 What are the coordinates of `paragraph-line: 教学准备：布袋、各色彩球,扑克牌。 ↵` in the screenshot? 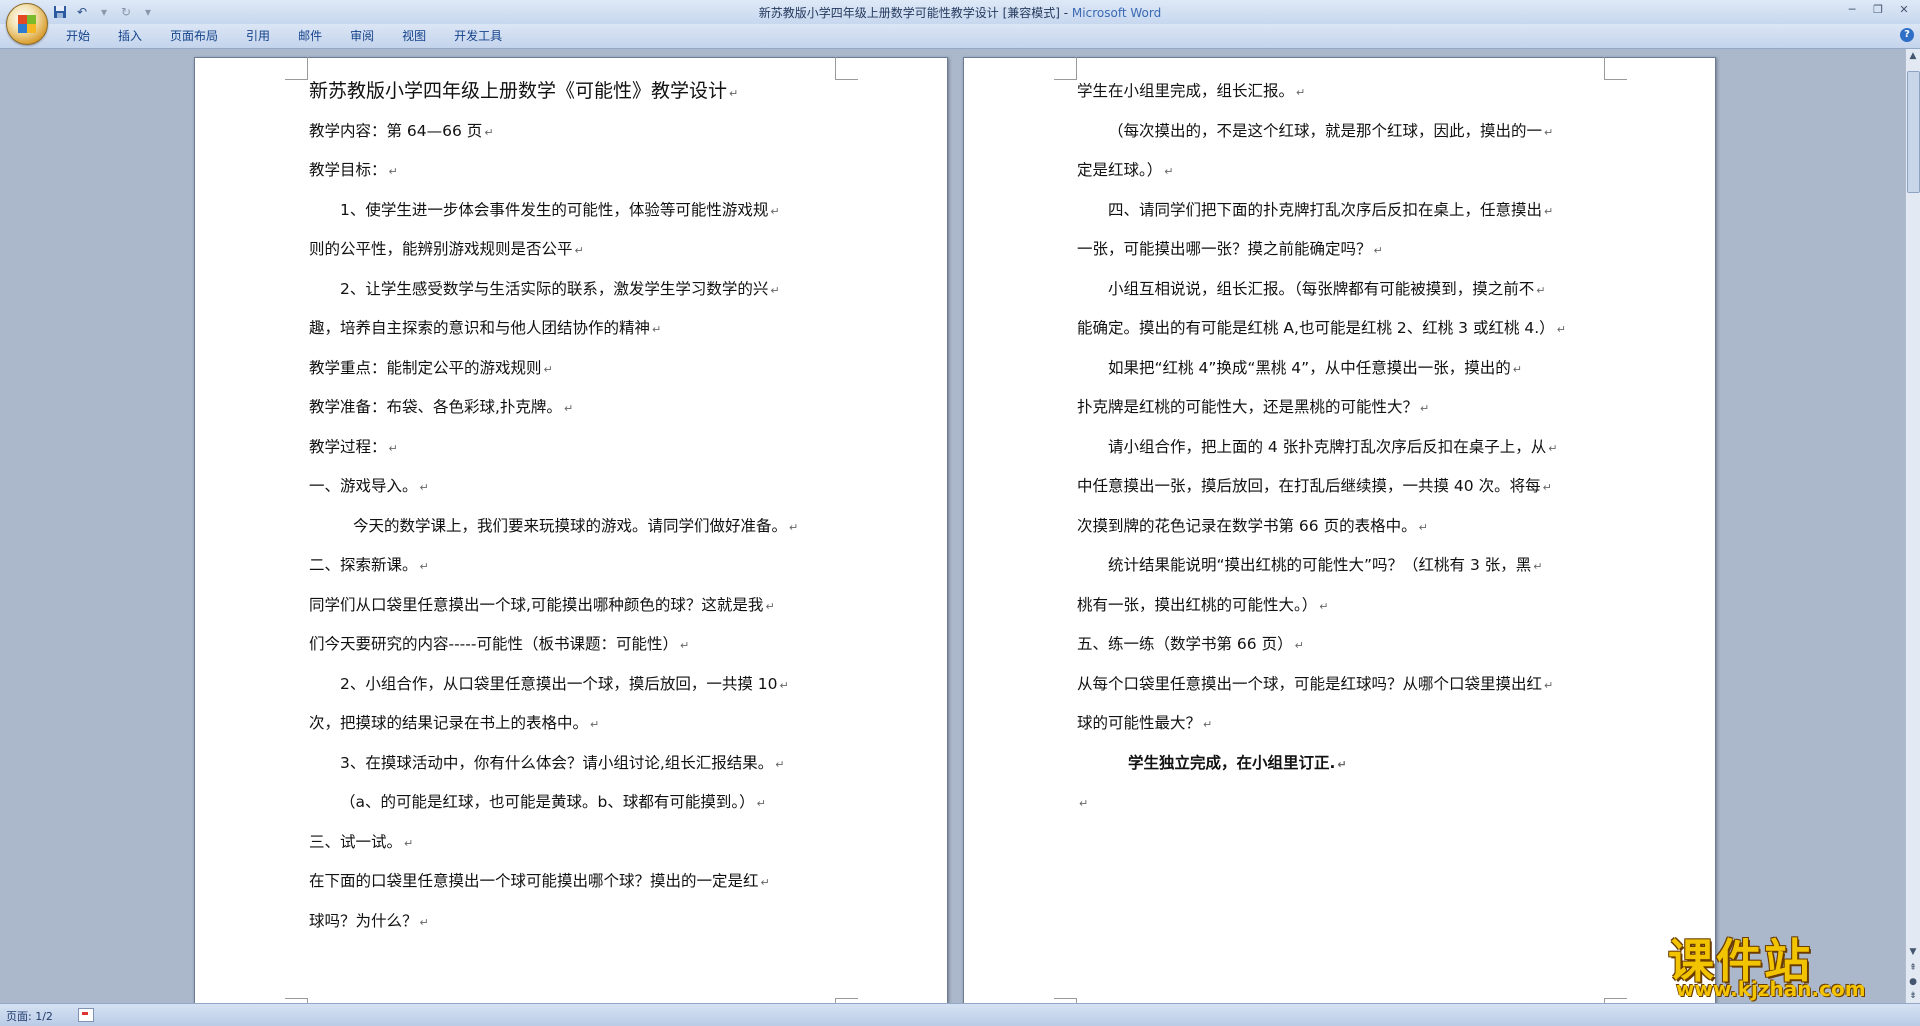 It's located at (581, 408).